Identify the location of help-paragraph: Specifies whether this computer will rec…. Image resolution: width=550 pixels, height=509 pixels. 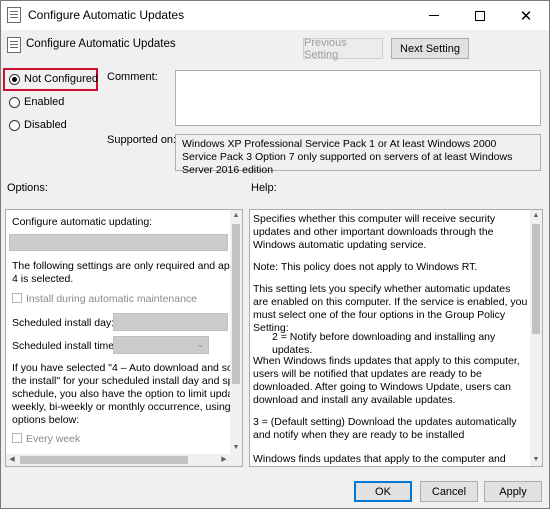
(374, 232).